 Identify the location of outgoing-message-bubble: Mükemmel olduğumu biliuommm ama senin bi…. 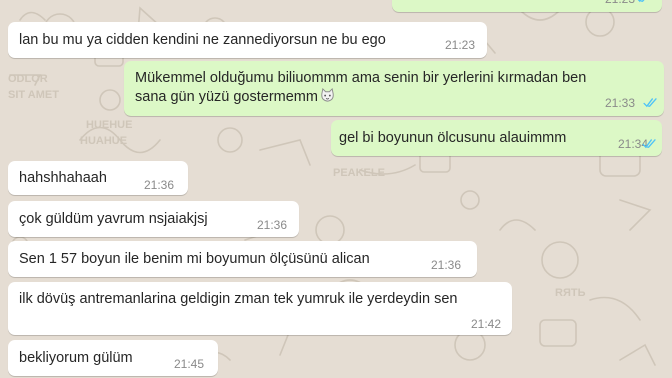
(394, 88).